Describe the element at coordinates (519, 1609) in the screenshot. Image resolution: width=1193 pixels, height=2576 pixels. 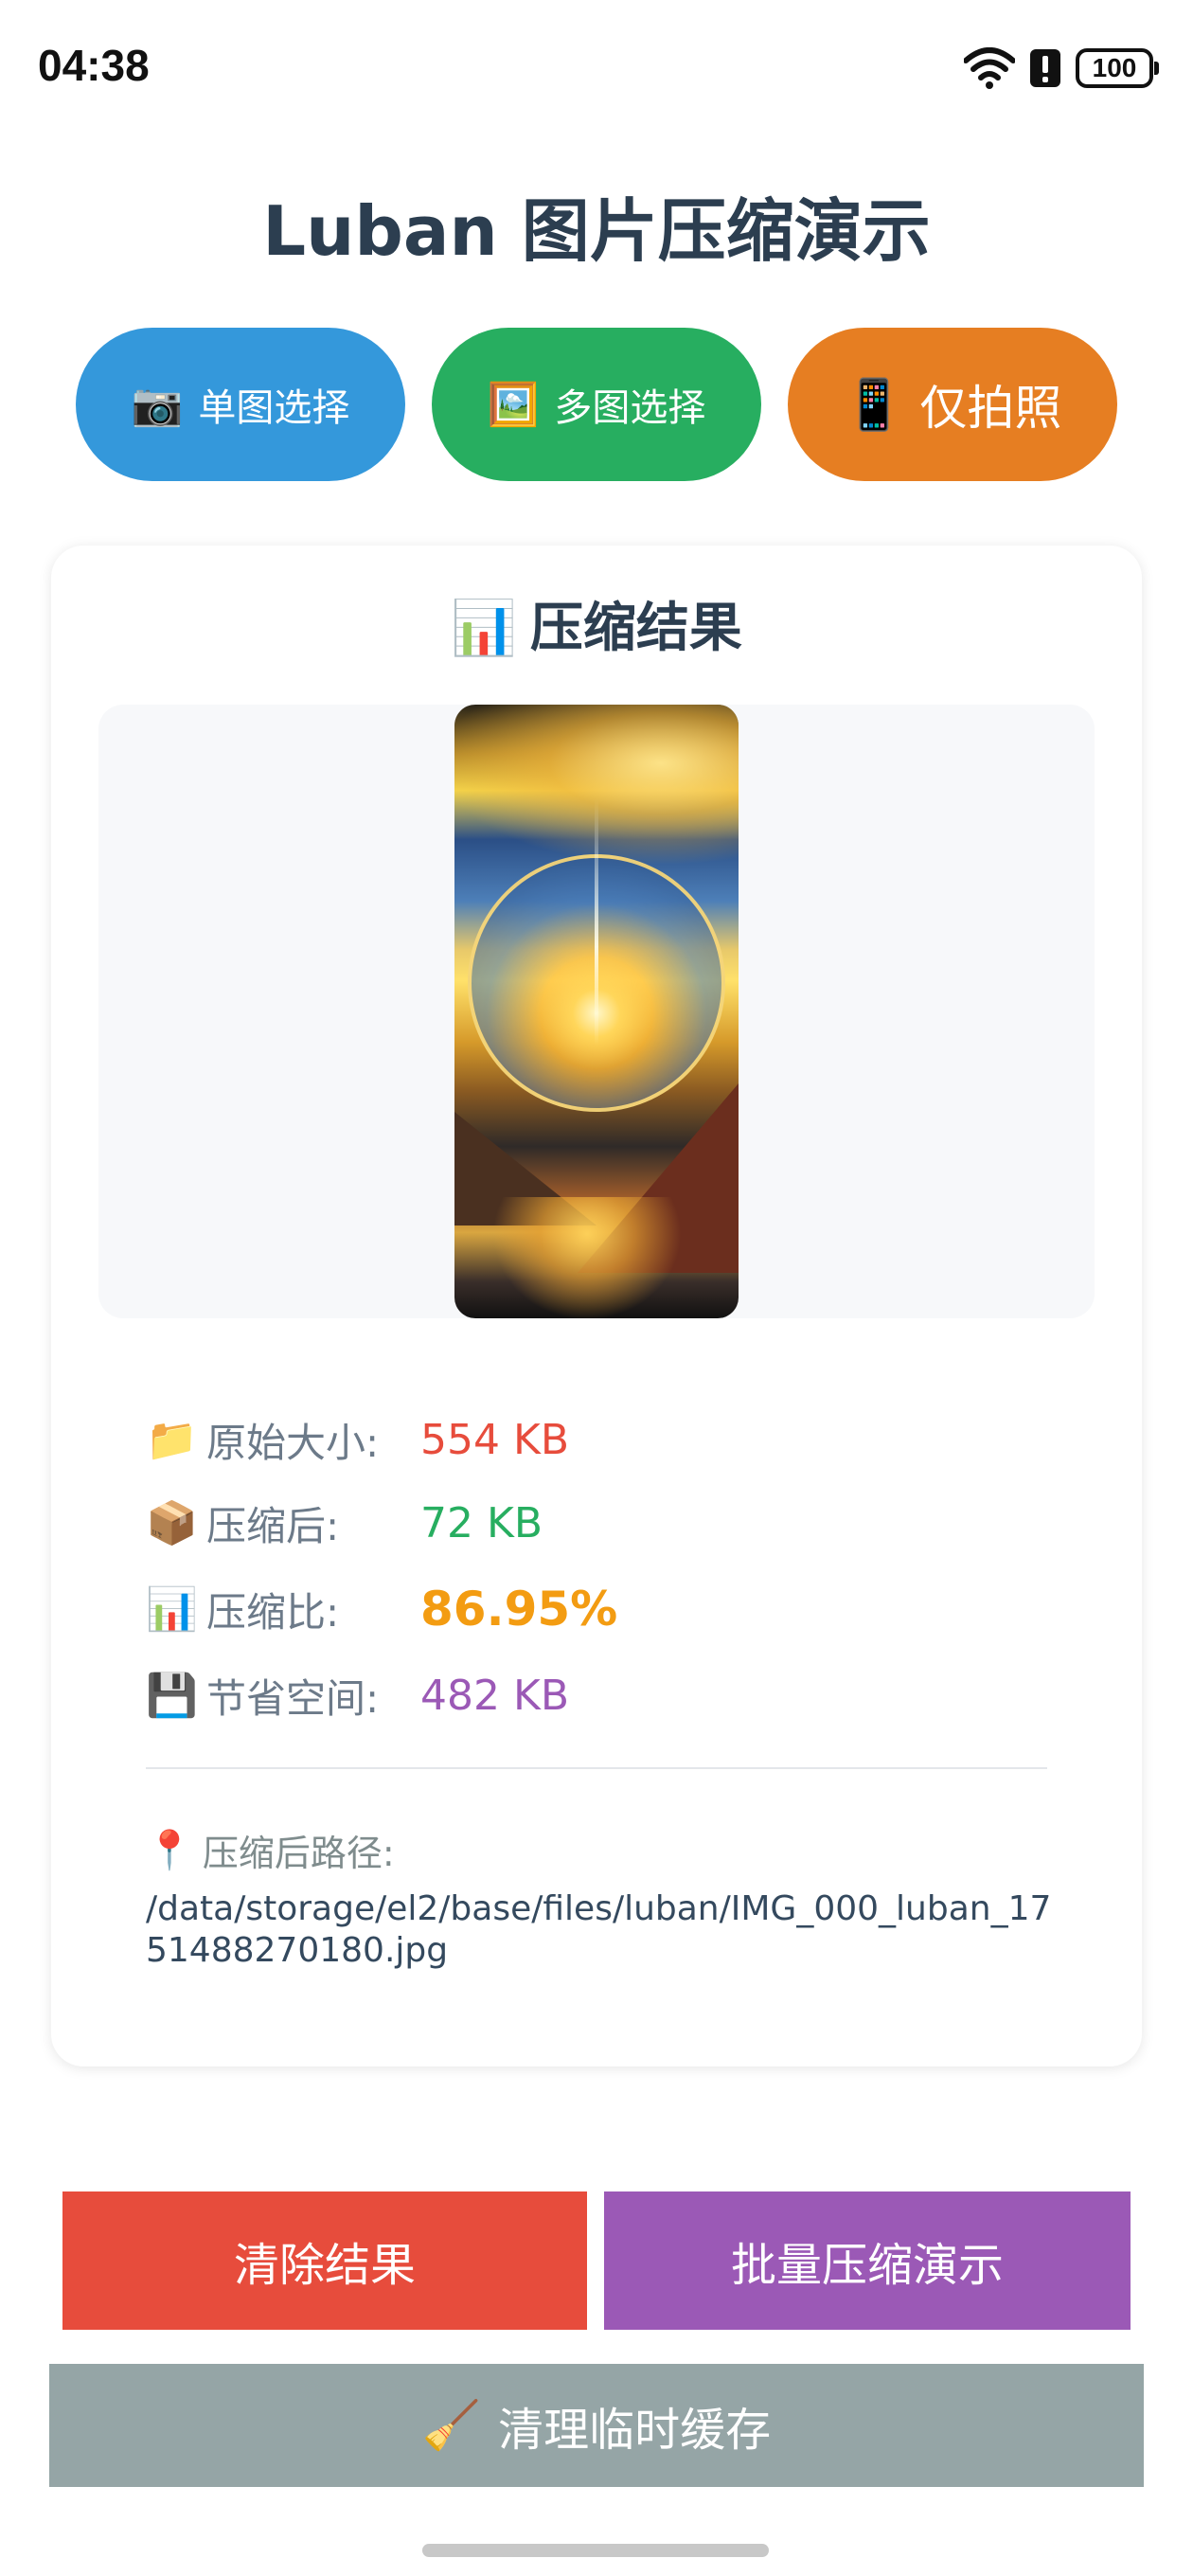
I see `stat-value: 86.95%` at that location.